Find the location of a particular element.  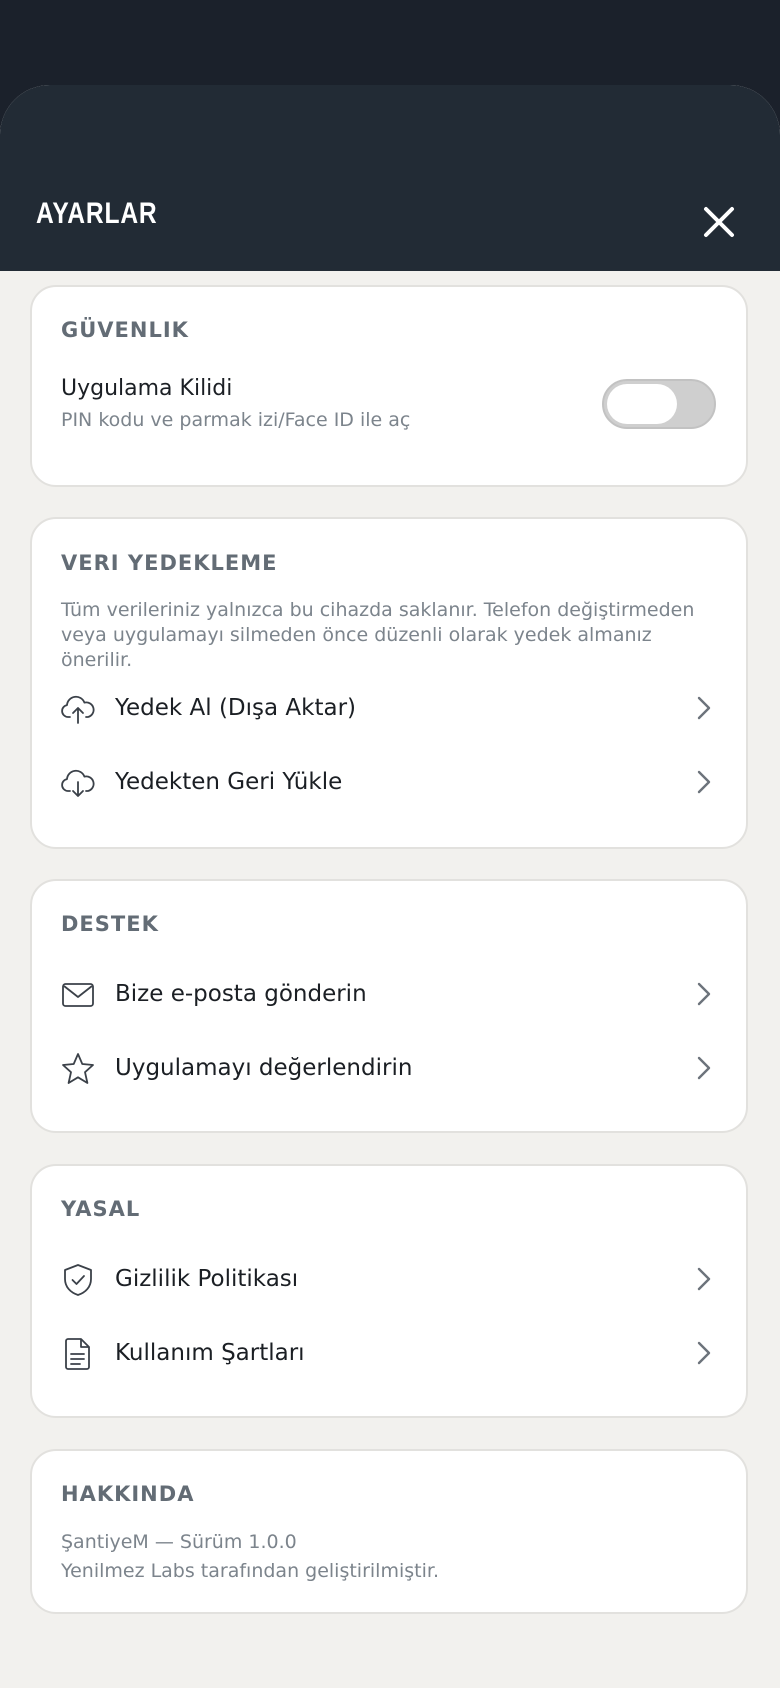

backup-export-row: Yedek Al (Dışa Aktar) is located at coordinates (389, 709).